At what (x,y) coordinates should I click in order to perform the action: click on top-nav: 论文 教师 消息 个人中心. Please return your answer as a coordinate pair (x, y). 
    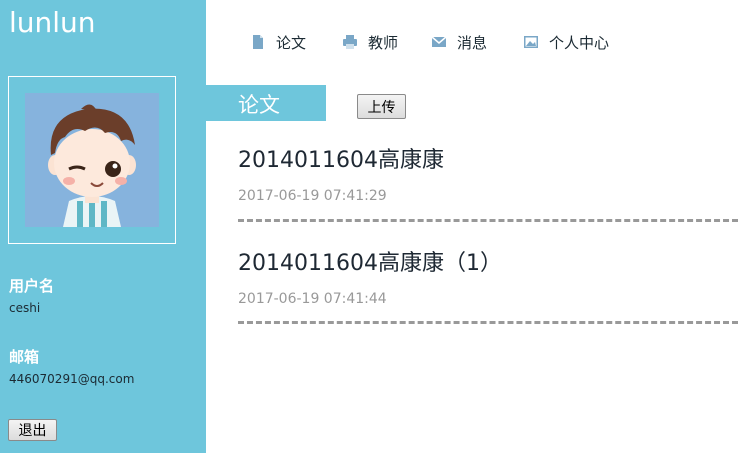
    Looking at the image, I should click on (447, 42).